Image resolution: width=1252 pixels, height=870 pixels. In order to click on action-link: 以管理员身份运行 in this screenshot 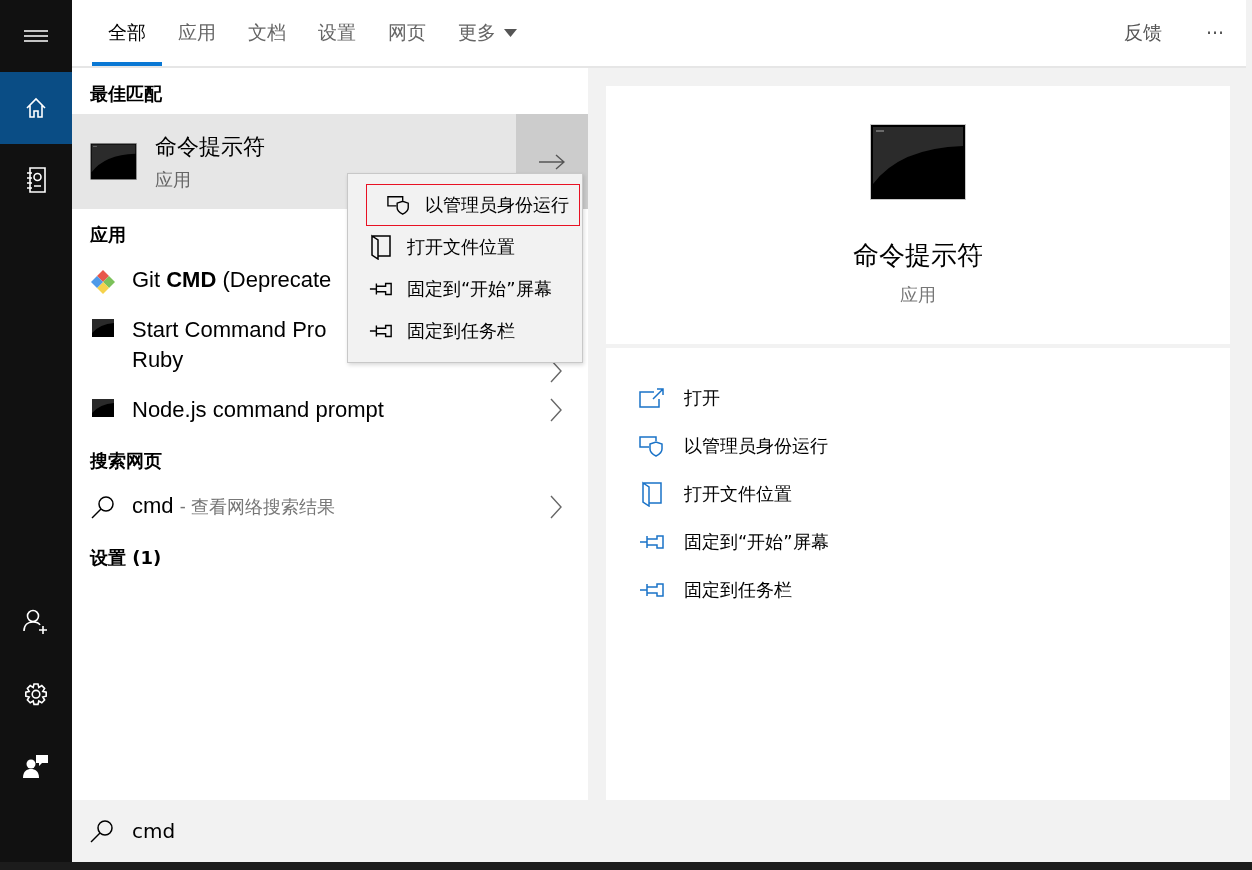, I will do `click(733, 446)`.